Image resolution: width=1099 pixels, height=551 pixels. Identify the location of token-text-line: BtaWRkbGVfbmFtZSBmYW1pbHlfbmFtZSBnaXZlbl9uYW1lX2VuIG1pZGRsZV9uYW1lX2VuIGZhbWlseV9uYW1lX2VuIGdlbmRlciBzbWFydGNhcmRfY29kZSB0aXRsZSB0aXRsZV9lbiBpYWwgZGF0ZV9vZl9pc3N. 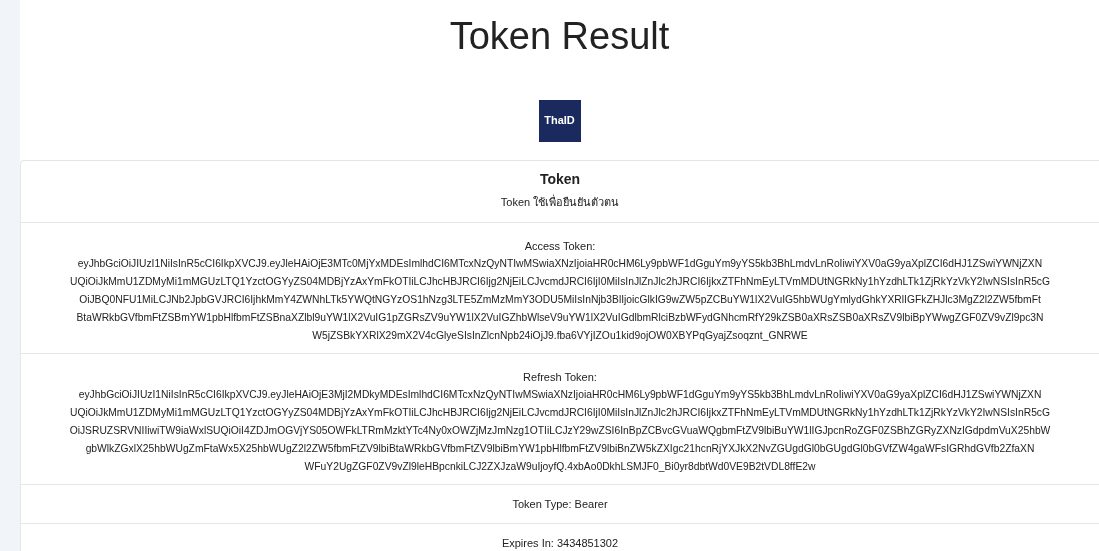
(560, 318).